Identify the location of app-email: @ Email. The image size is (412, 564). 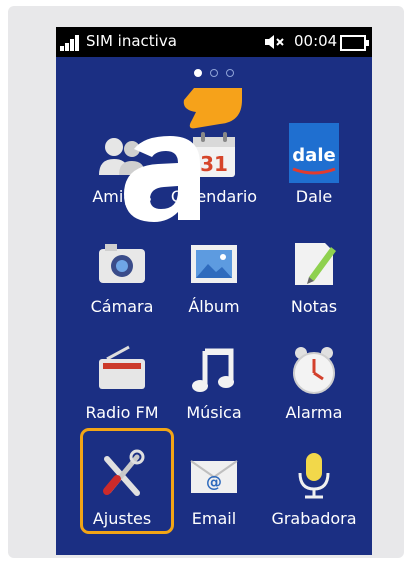
(214, 495).